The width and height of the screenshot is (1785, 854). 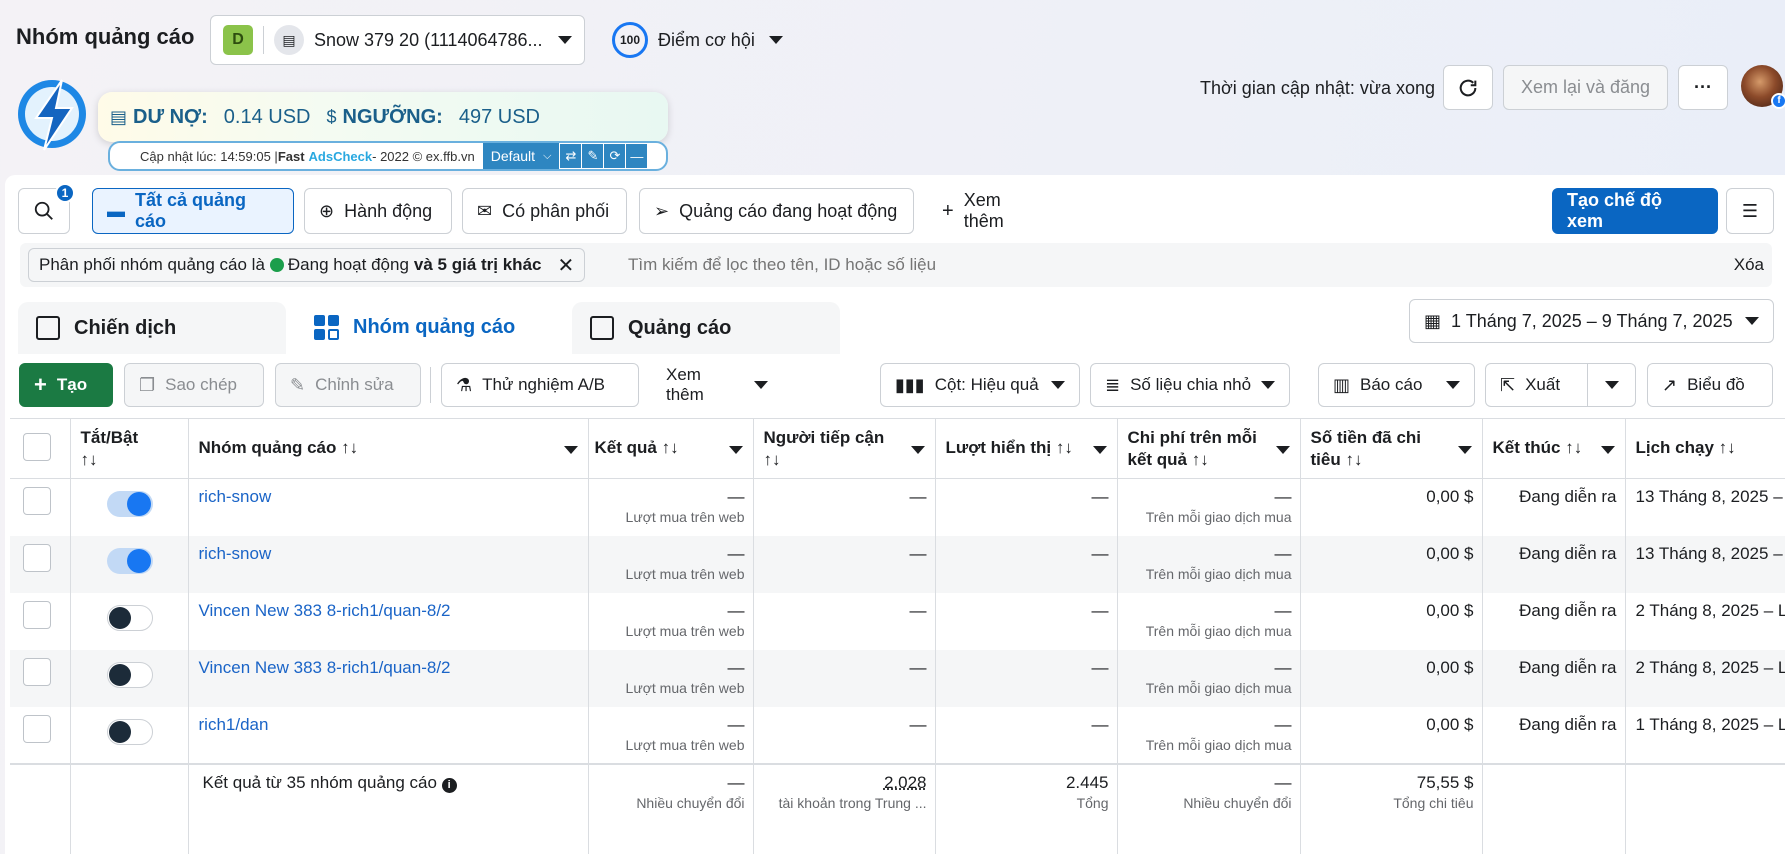 I want to click on header-schedule: Lịch chạy ↑↓, so click(x=1705, y=448).